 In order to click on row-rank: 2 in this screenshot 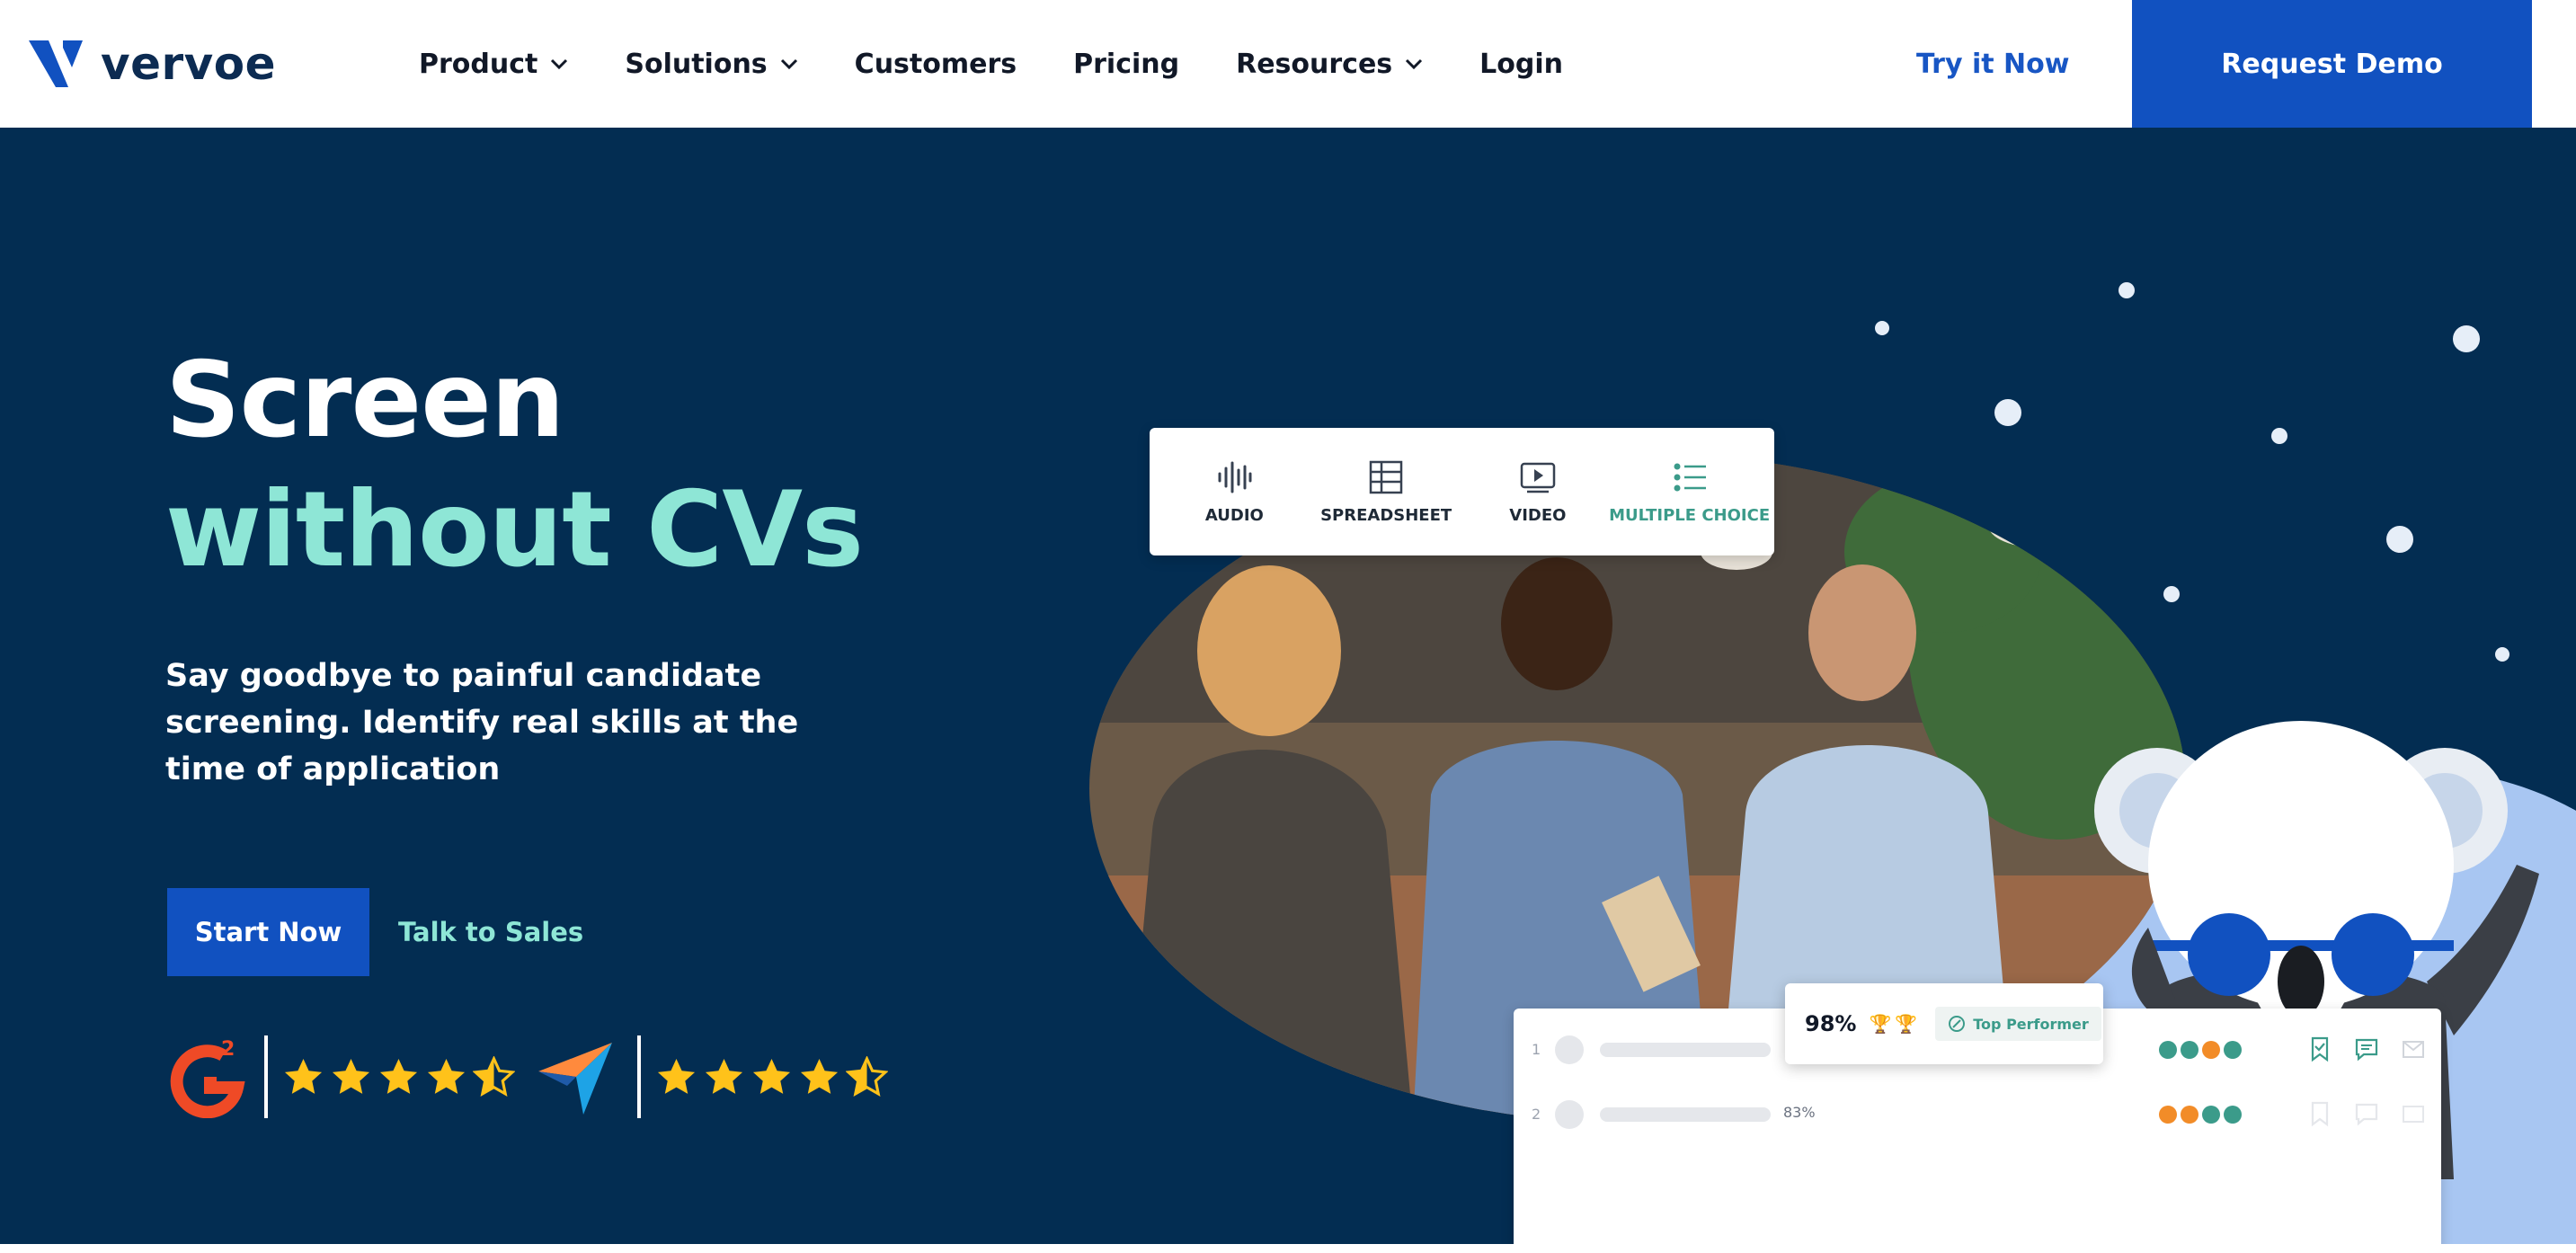, I will do `click(1536, 1114)`.